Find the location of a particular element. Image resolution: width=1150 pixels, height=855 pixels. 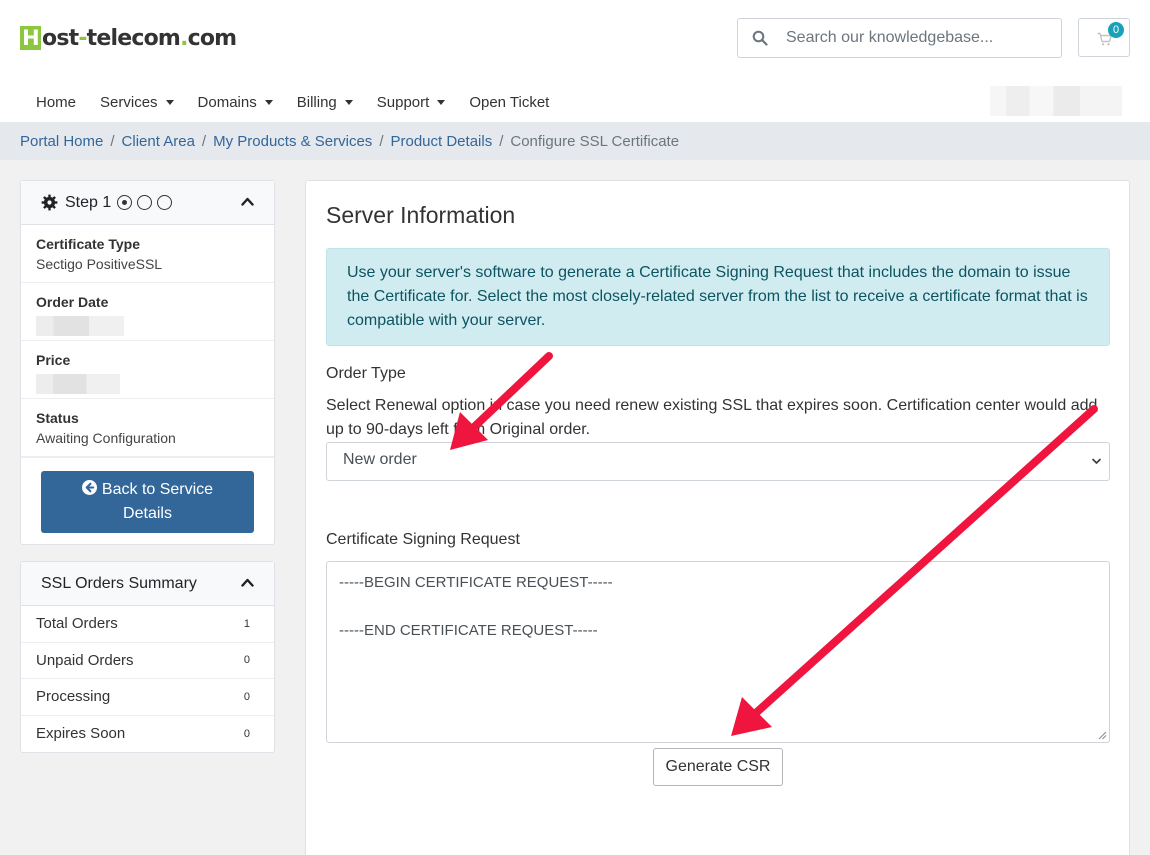

step-card-header: Step 1 is located at coordinates (147, 203).